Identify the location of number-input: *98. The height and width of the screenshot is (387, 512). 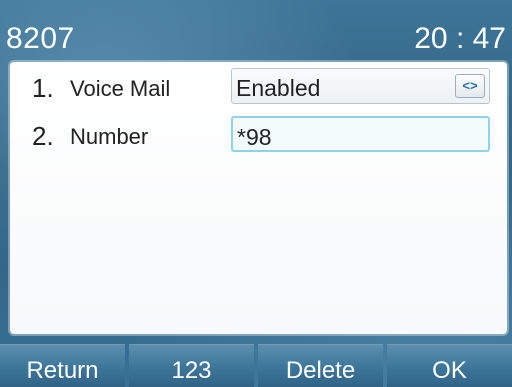
(360, 134).